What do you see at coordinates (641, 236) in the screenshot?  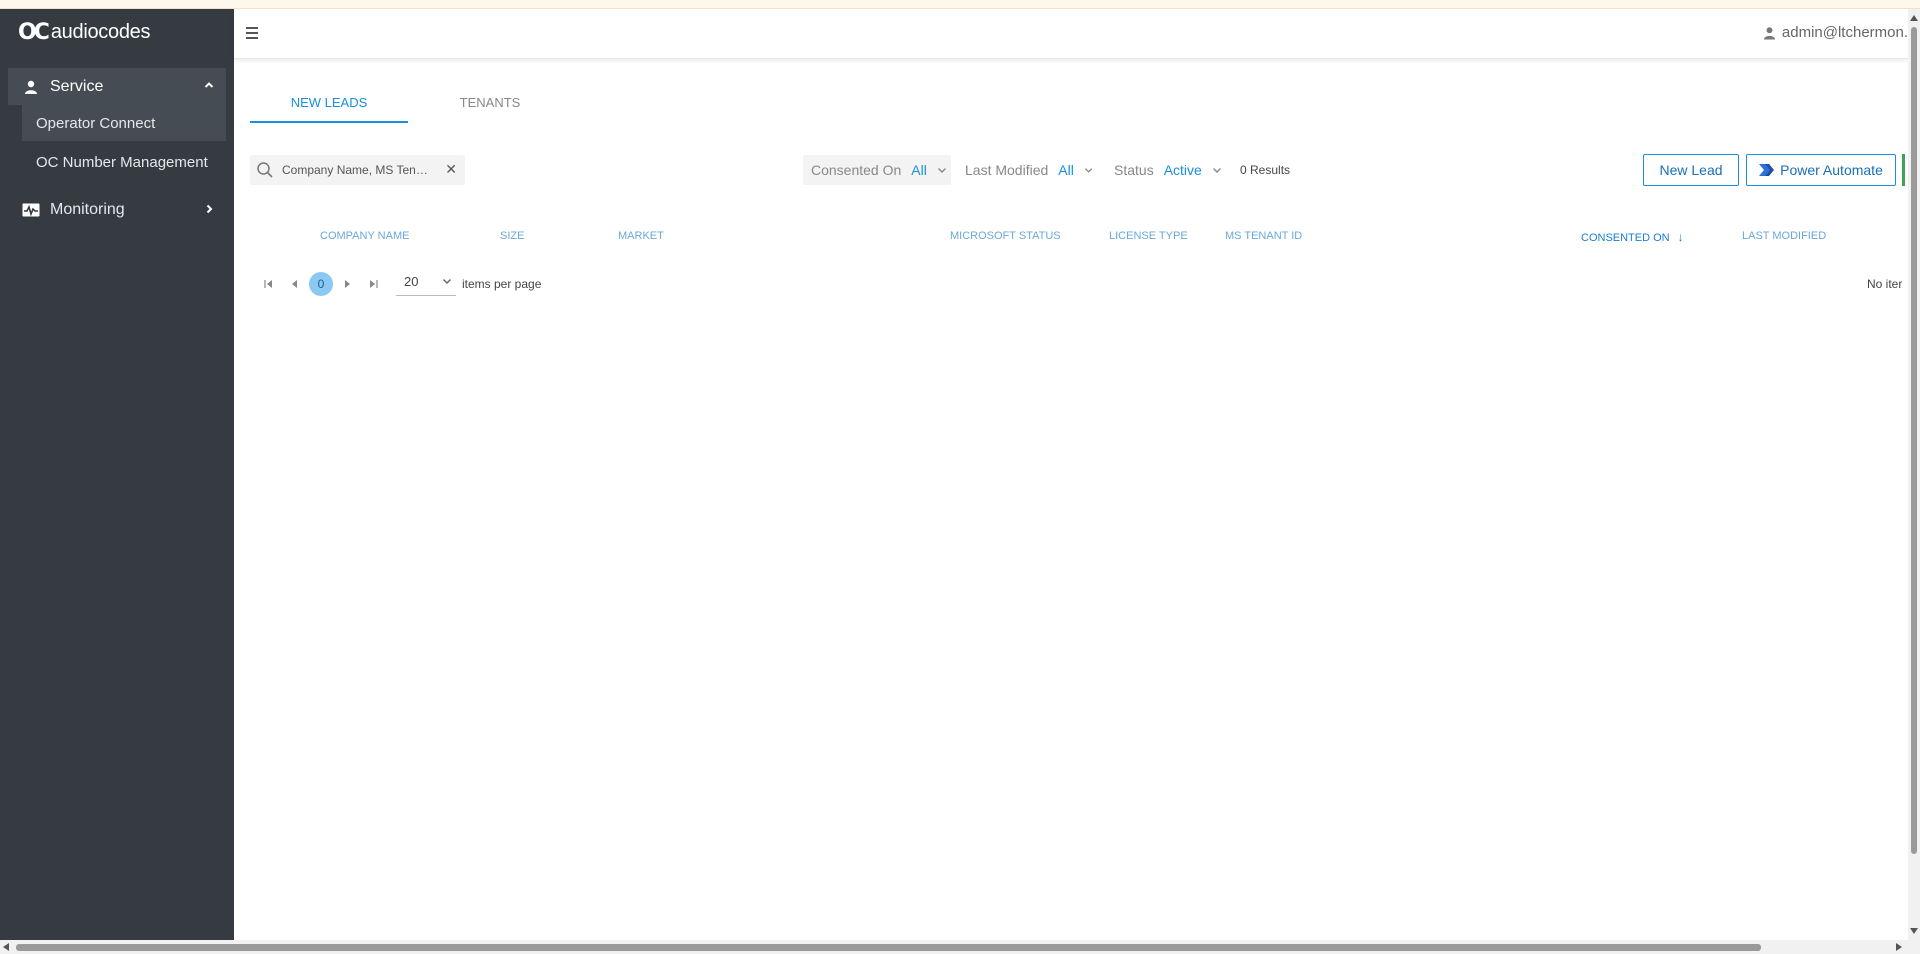 I see `column-market: MARKET` at bounding box center [641, 236].